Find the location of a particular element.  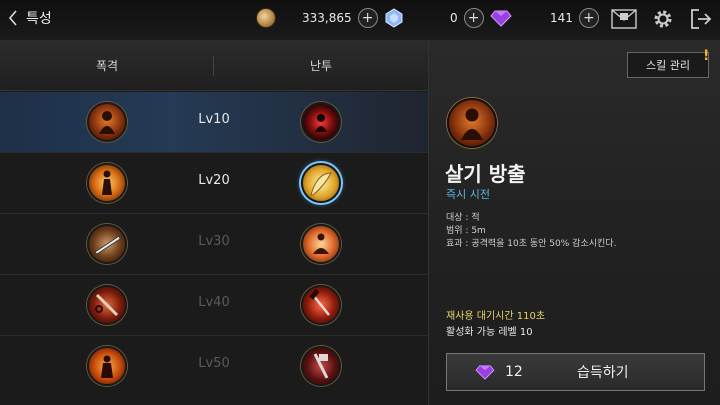

learn-skill-button: 12 습득하기 is located at coordinates (575, 372).